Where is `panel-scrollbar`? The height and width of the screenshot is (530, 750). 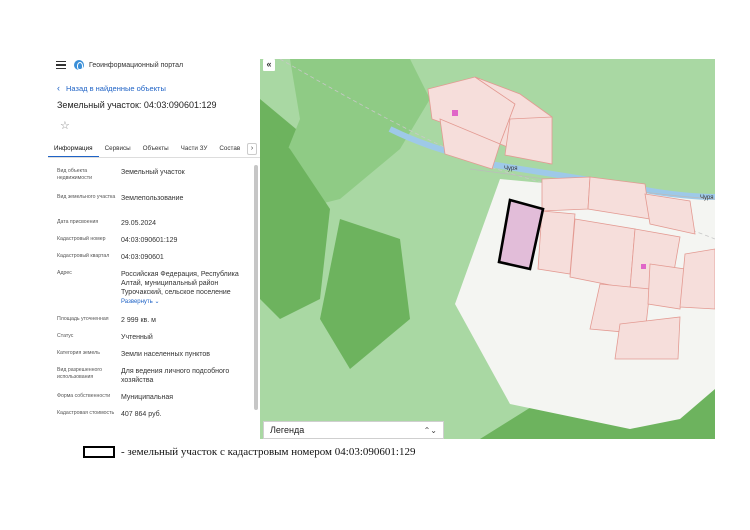 panel-scrollbar is located at coordinates (256, 287).